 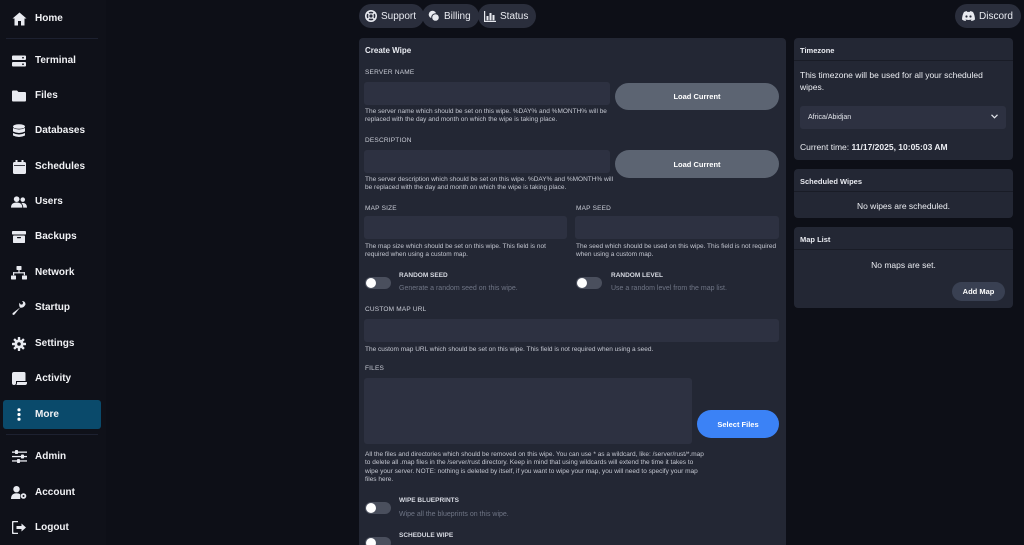 What do you see at coordinates (47, 414) in the screenshot?
I see `sidebar-item-label: More` at bounding box center [47, 414].